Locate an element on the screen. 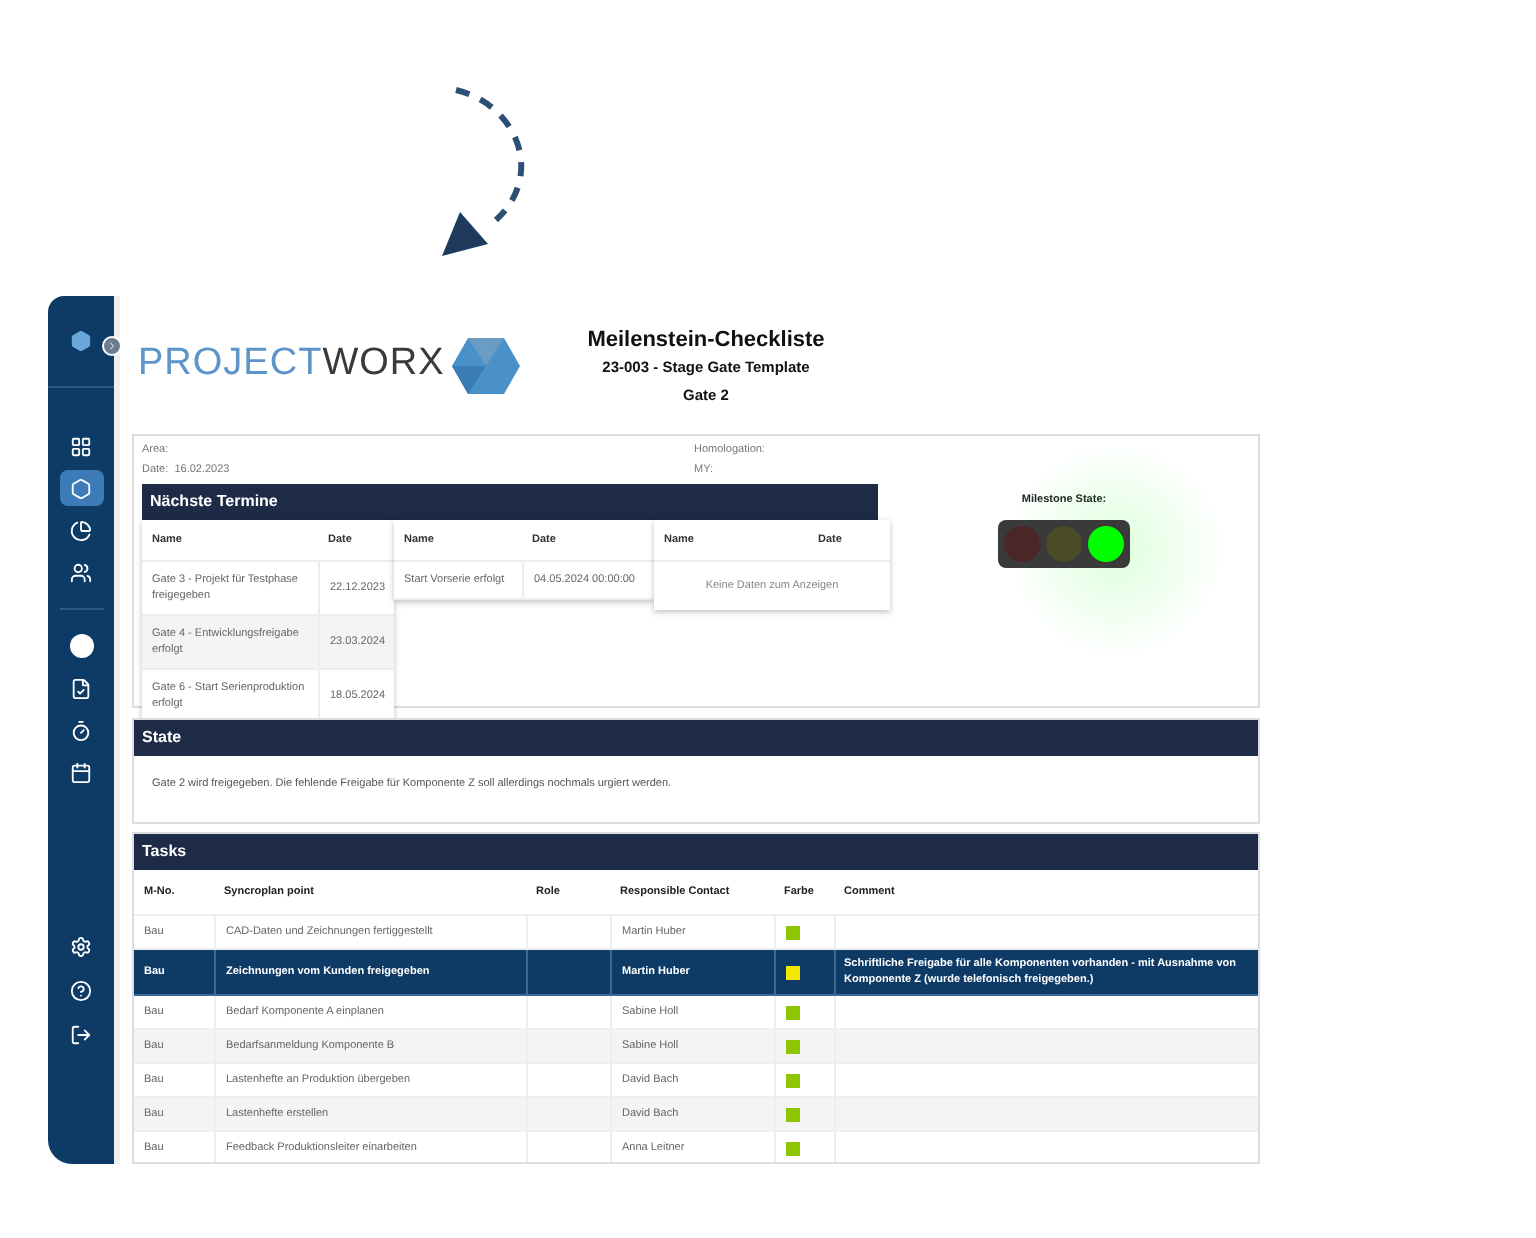 The image size is (1536, 1238). chevron-right-icon is located at coordinates (112, 346).